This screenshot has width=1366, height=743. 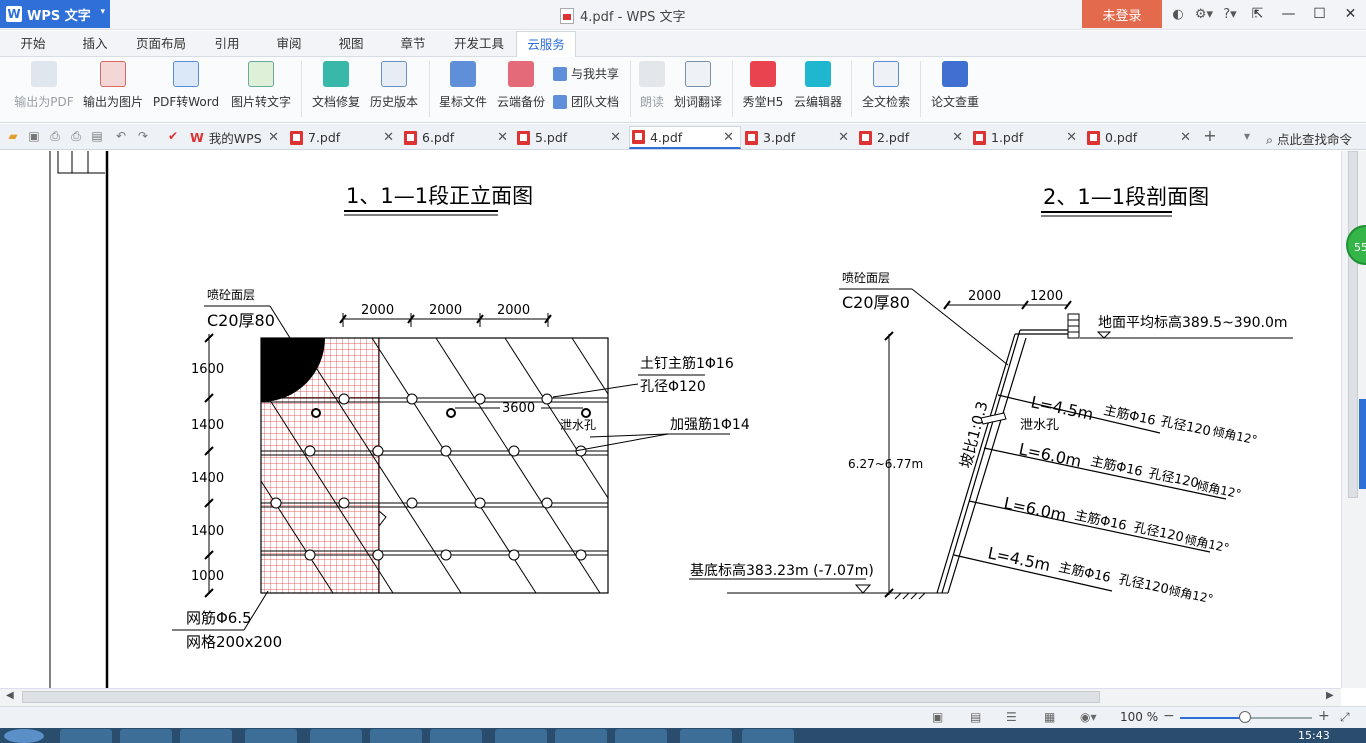 What do you see at coordinates (271, 736) in the screenshot?
I see `taskbar-app-browser` at bounding box center [271, 736].